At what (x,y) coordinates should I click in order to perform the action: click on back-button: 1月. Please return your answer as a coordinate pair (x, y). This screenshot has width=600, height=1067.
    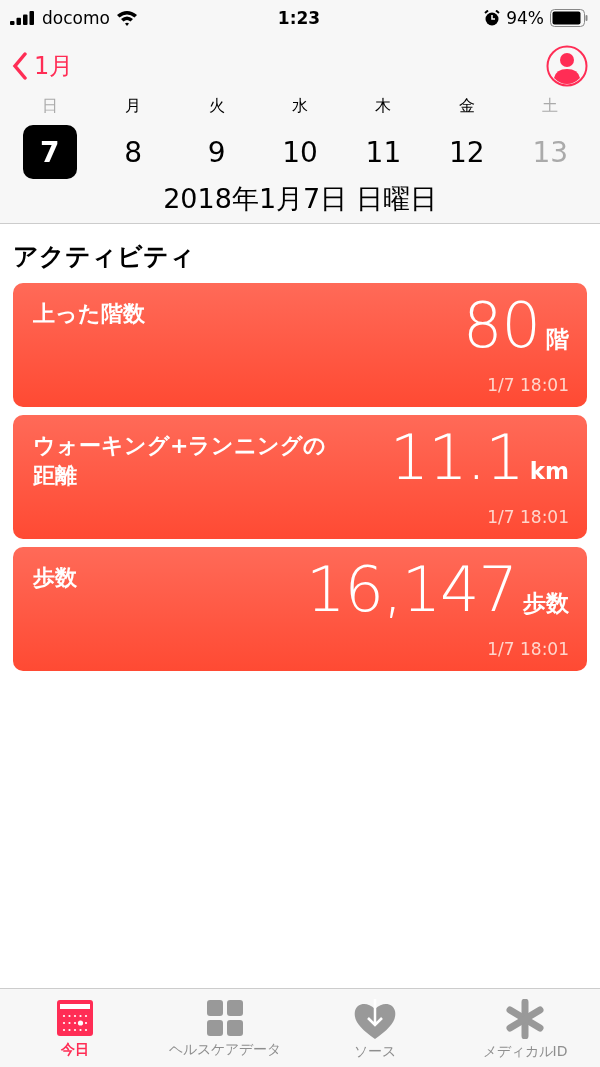
    Looking at the image, I should click on (43, 66).